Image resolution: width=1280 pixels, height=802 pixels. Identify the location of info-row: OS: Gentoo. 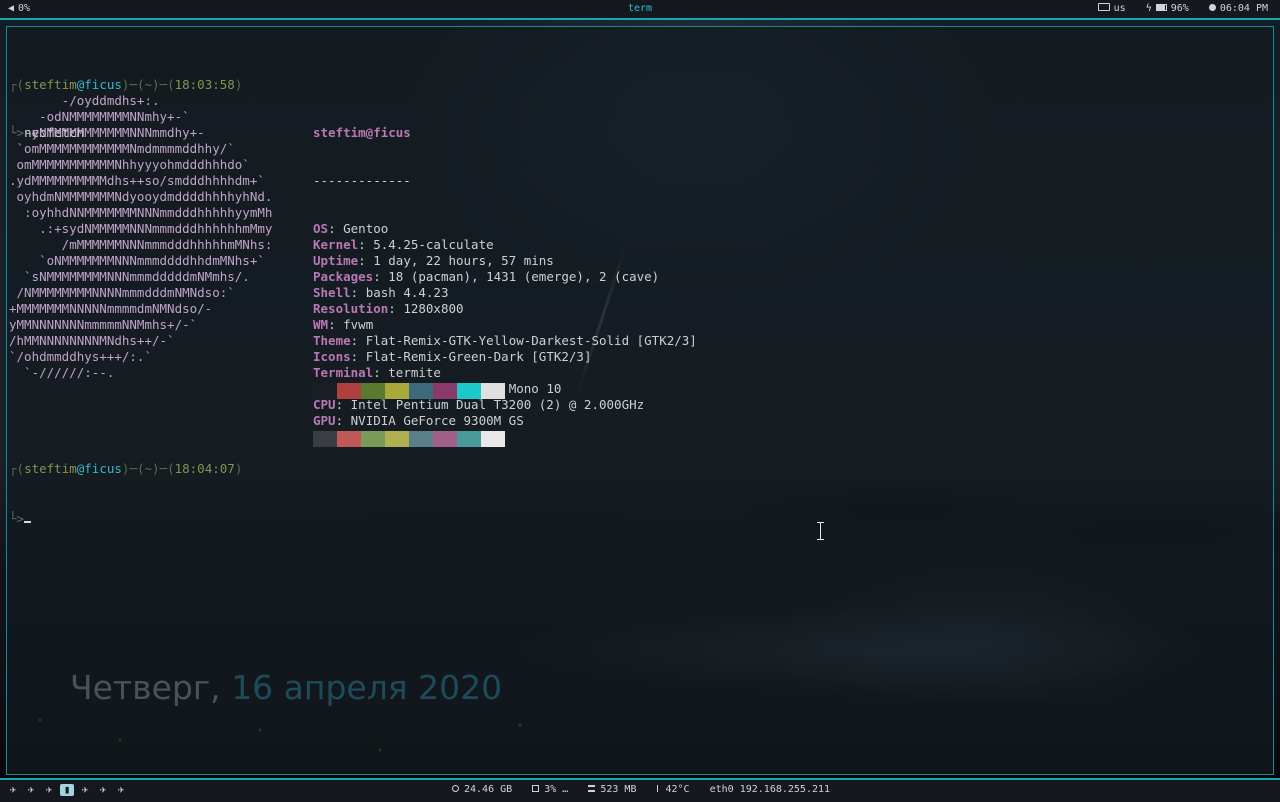
(351, 228).